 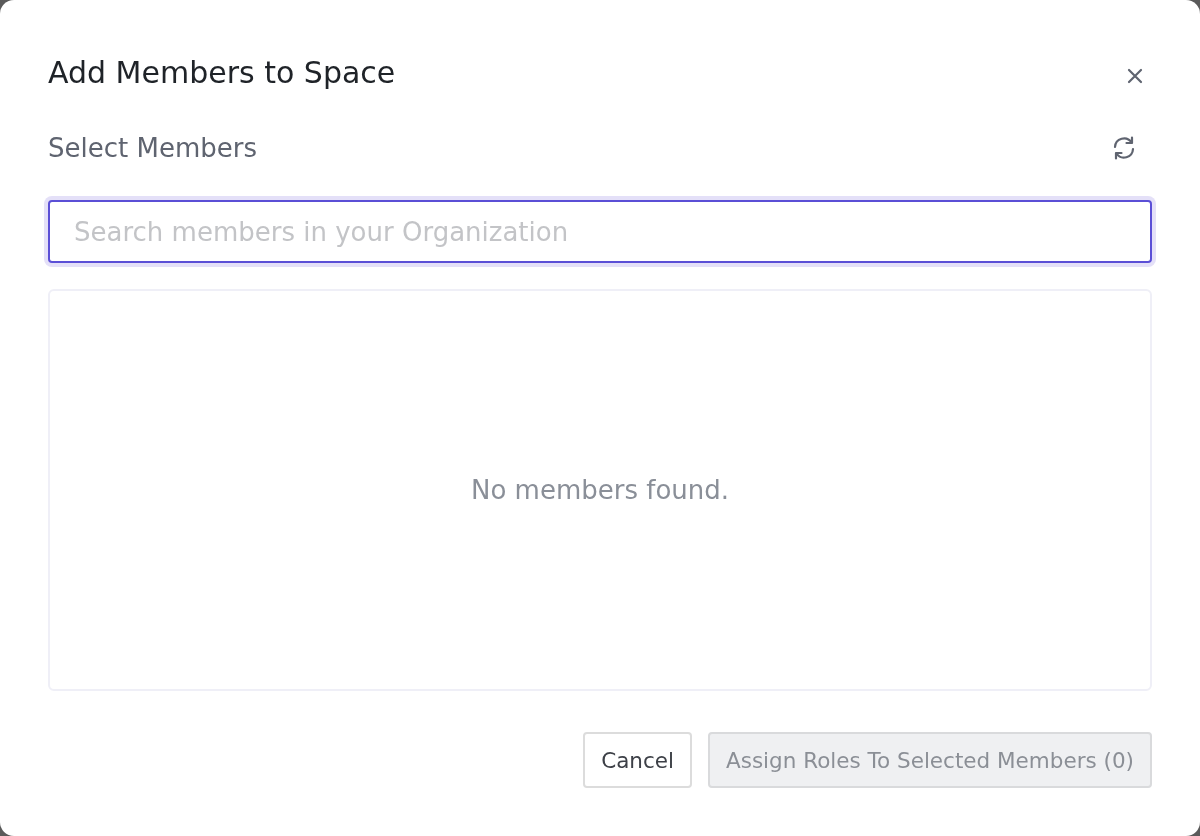 I want to click on close-icon, so click(x=1135, y=76).